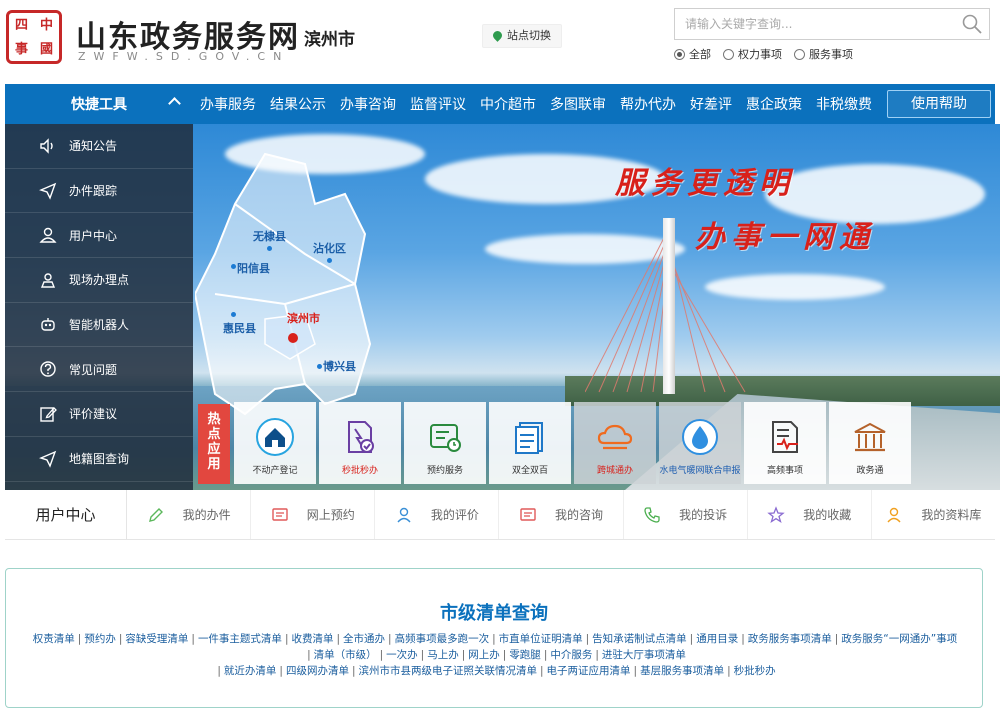 Image resolution: width=1000 pixels, height=708 pixels. What do you see at coordinates (269, 236) in the screenshot?
I see `map-label-wudi: 无棣县` at bounding box center [269, 236].